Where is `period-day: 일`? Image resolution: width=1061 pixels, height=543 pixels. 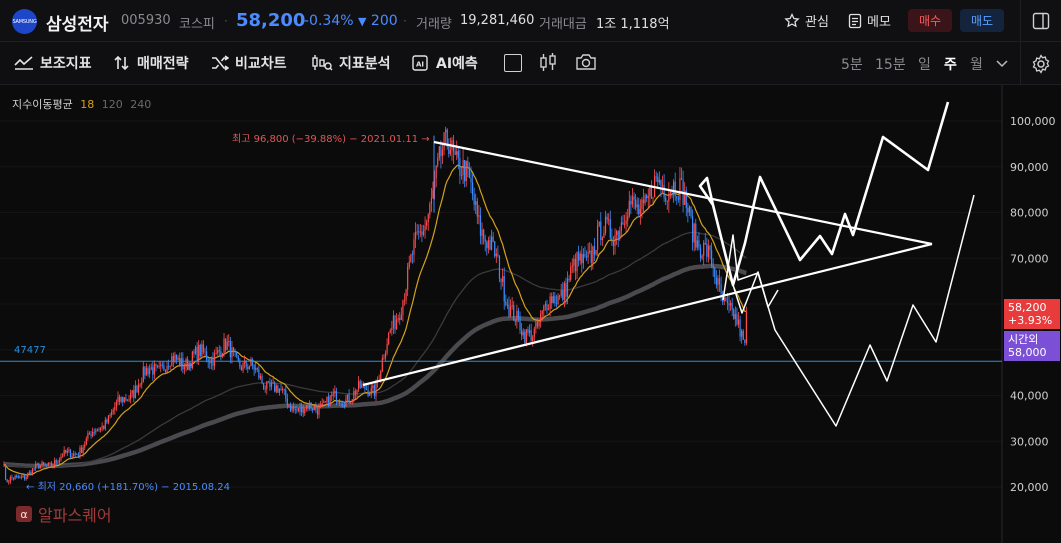
period-day: 일 is located at coordinates (924, 64).